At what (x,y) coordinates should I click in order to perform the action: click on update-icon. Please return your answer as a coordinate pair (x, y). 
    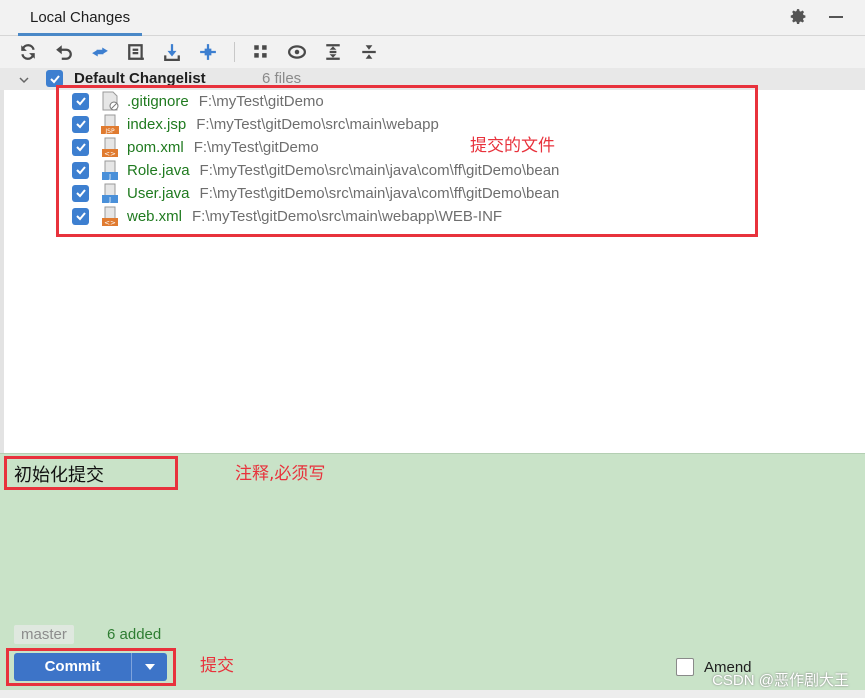
    Looking at the image, I should click on (172, 52).